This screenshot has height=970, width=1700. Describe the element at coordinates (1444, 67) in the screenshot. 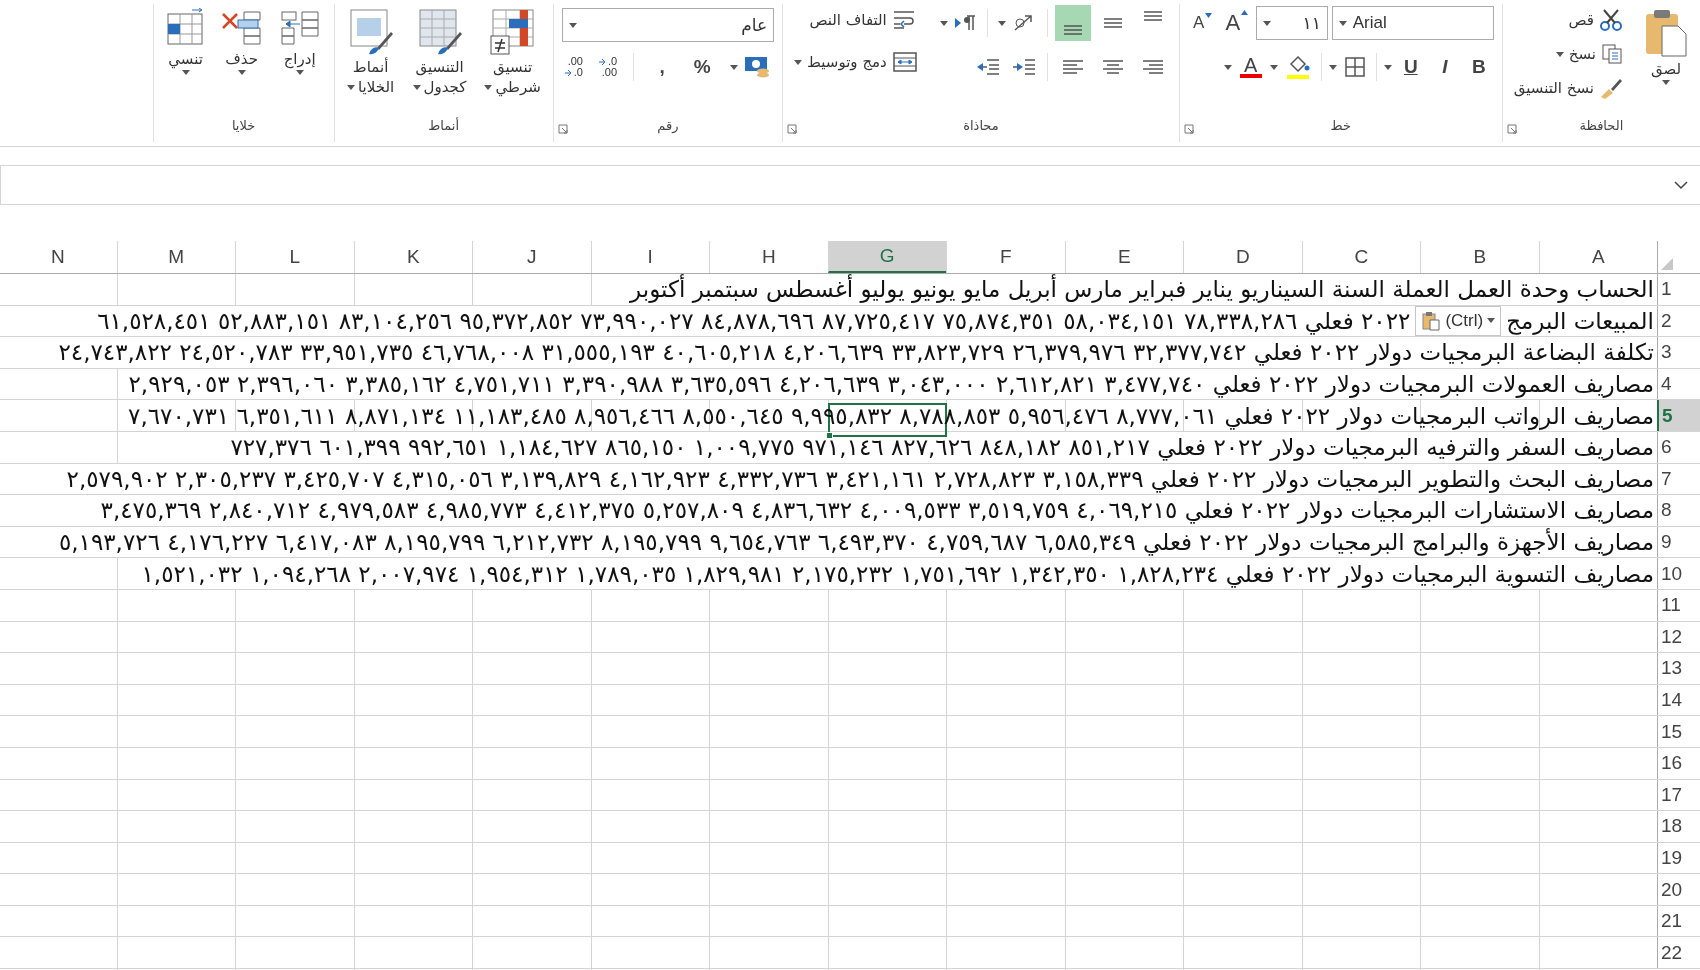

I see `italic-button: I` at that location.